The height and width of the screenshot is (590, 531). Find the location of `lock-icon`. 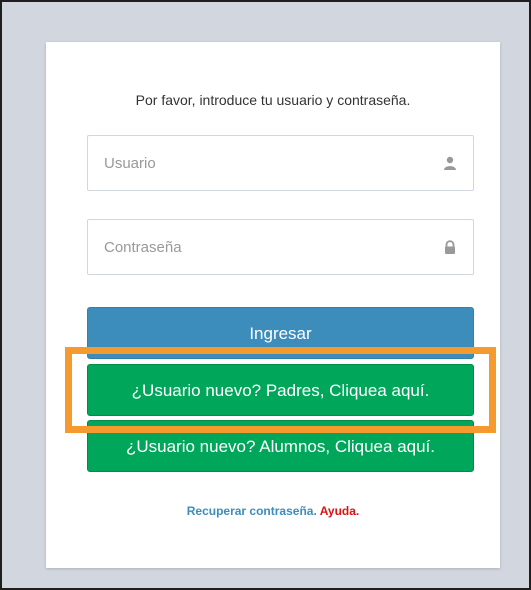

lock-icon is located at coordinates (450, 247).